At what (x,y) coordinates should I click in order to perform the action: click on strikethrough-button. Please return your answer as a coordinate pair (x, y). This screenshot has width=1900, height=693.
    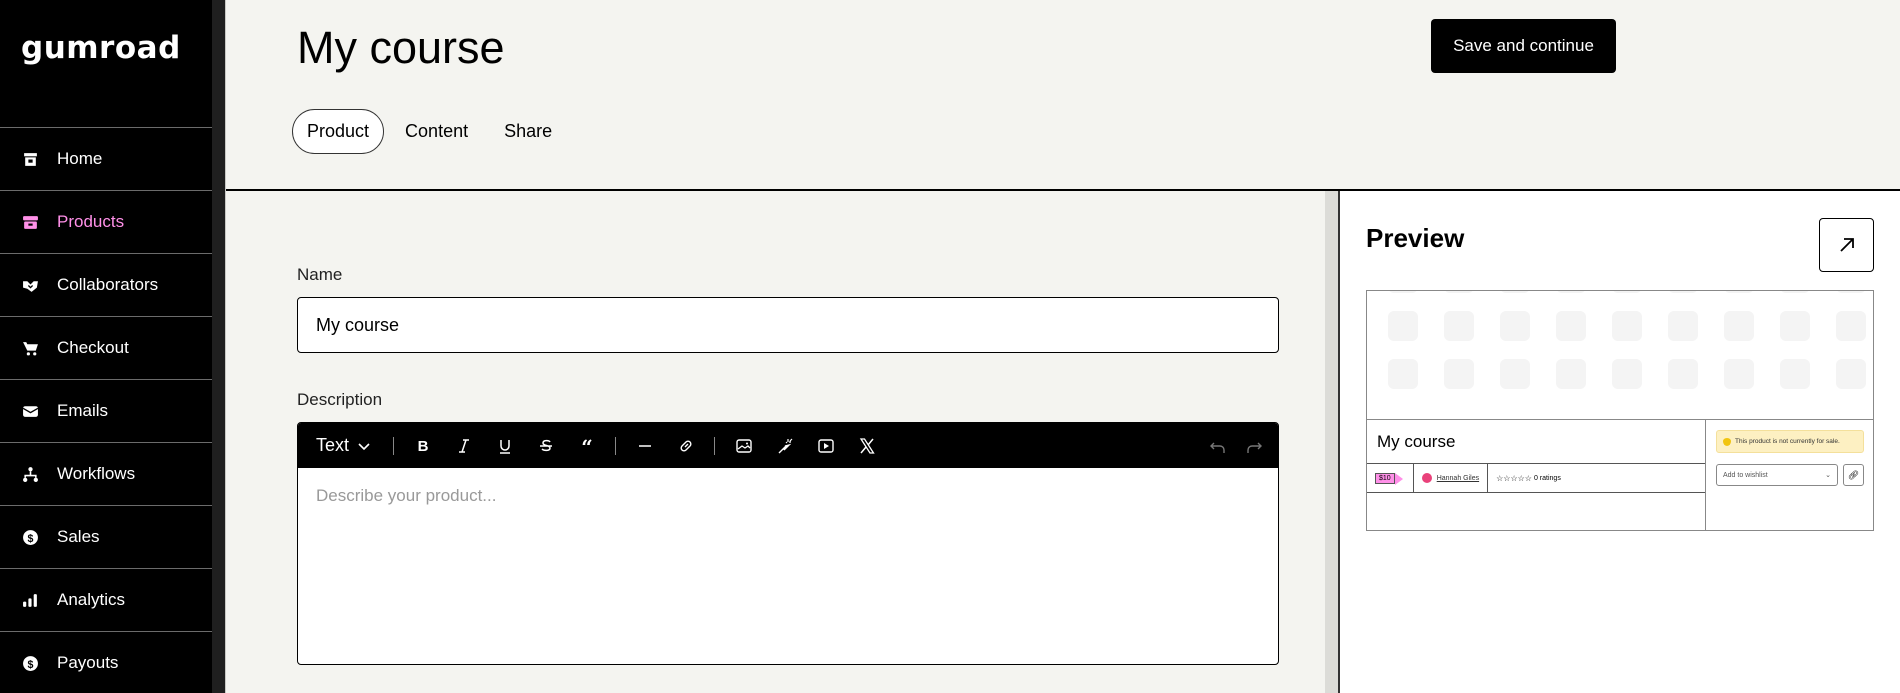
    Looking at the image, I should click on (545, 445).